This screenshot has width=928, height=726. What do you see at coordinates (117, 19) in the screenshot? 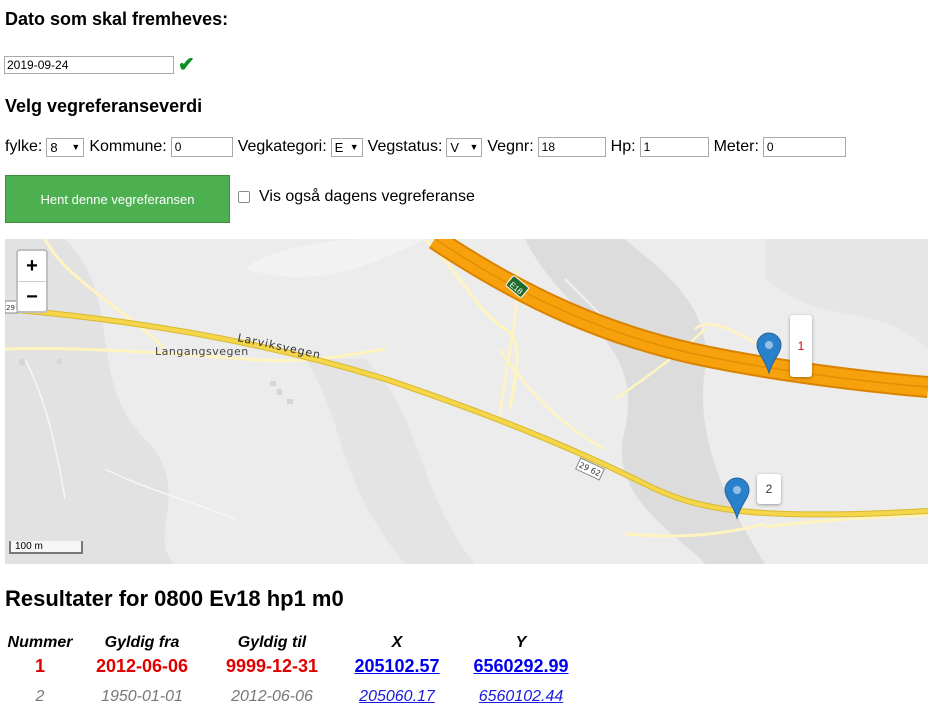
I see `date-heading: Dato som skal fremheves:` at bounding box center [117, 19].